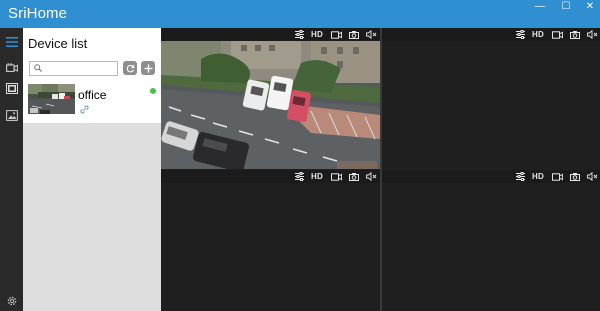  What do you see at coordinates (38, 68) in the screenshot?
I see `search-icon` at bounding box center [38, 68].